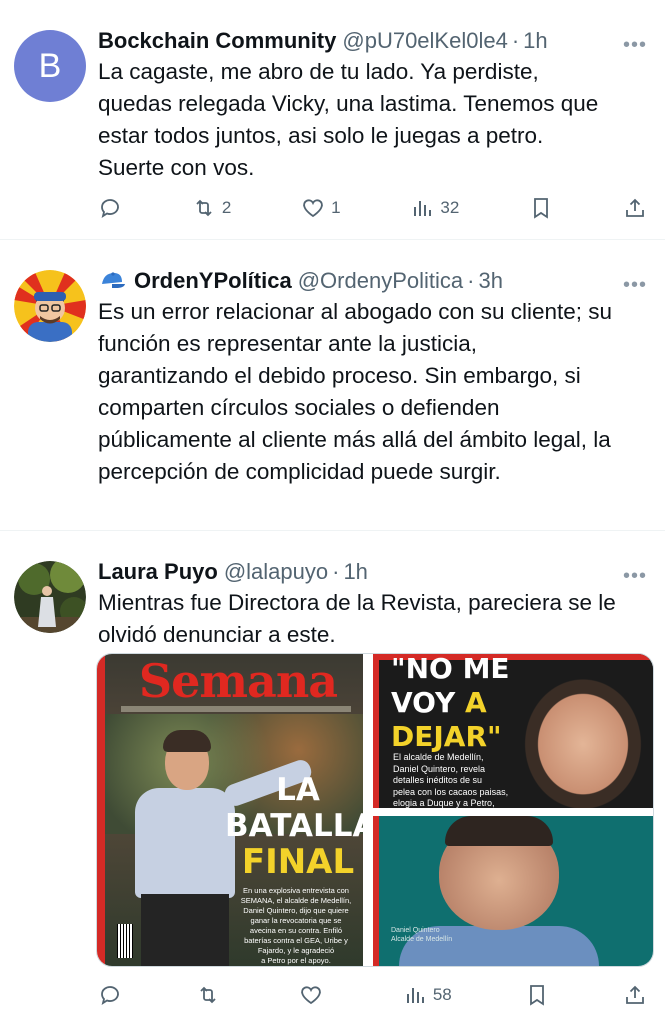  What do you see at coordinates (428, 702) in the screenshot?
I see `quote-line-2: VOY` at bounding box center [428, 702].